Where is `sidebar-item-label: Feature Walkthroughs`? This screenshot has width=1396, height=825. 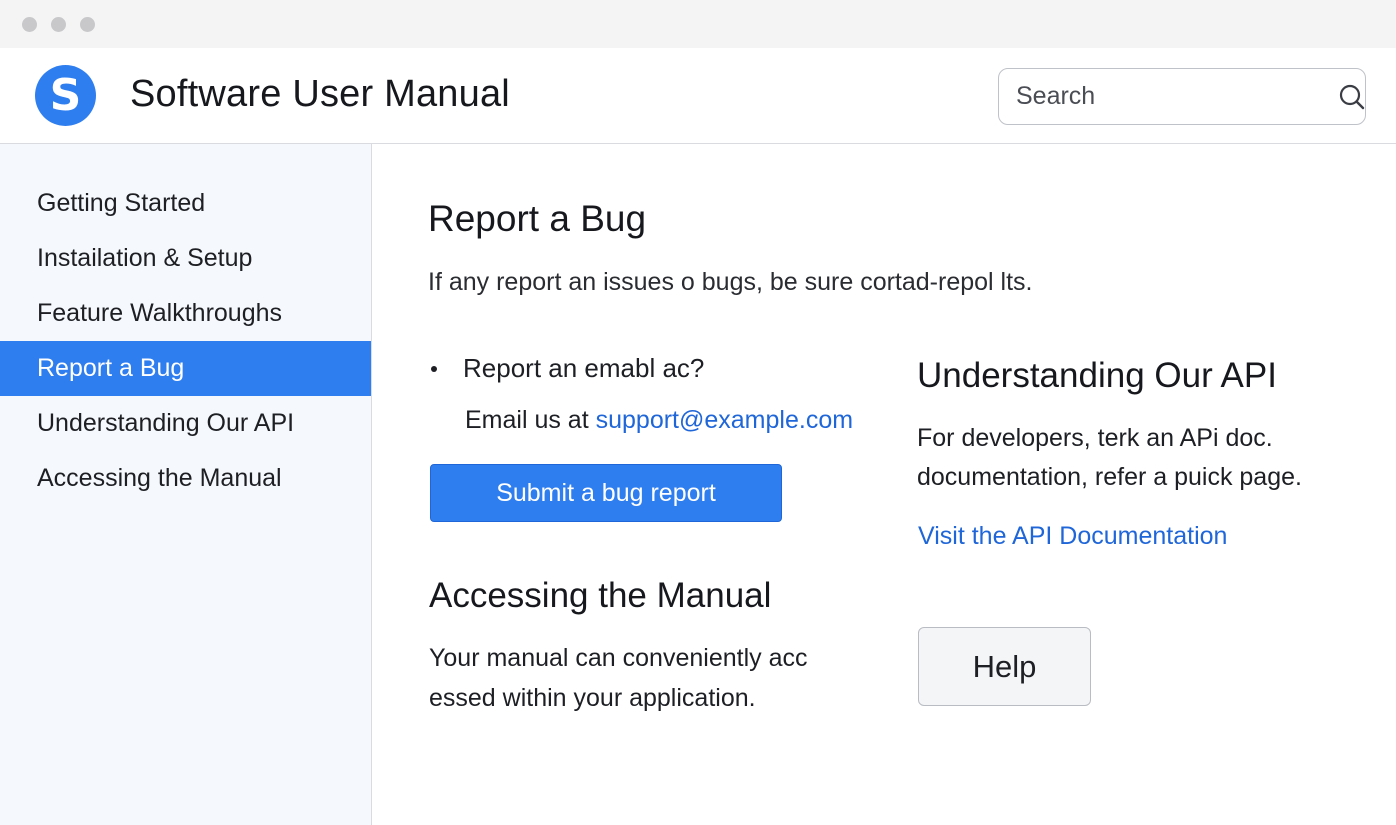 sidebar-item-label: Feature Walkthroughs is located at coordinates (160, 313).